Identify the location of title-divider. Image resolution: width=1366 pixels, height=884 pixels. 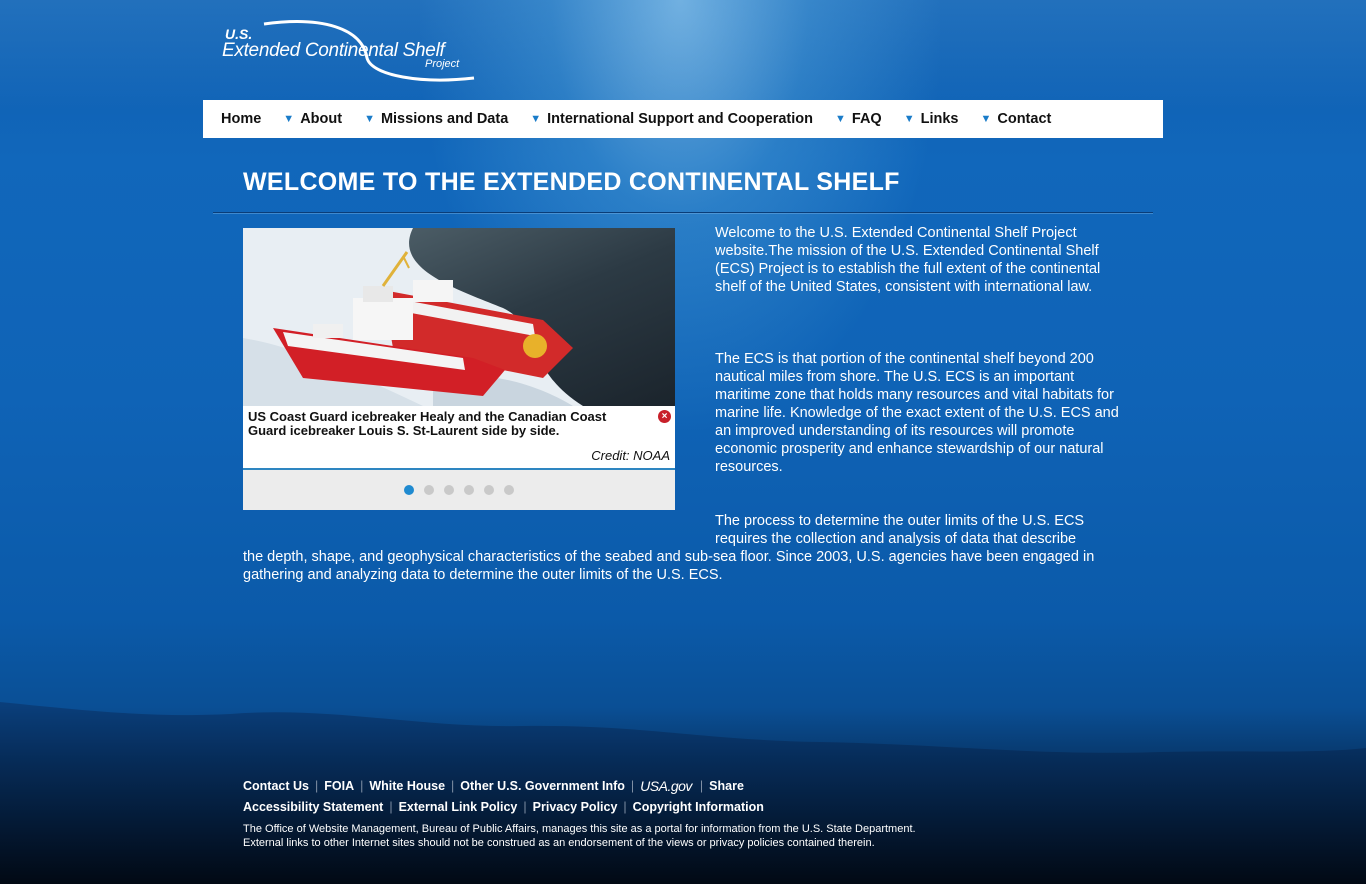
(683, 212).